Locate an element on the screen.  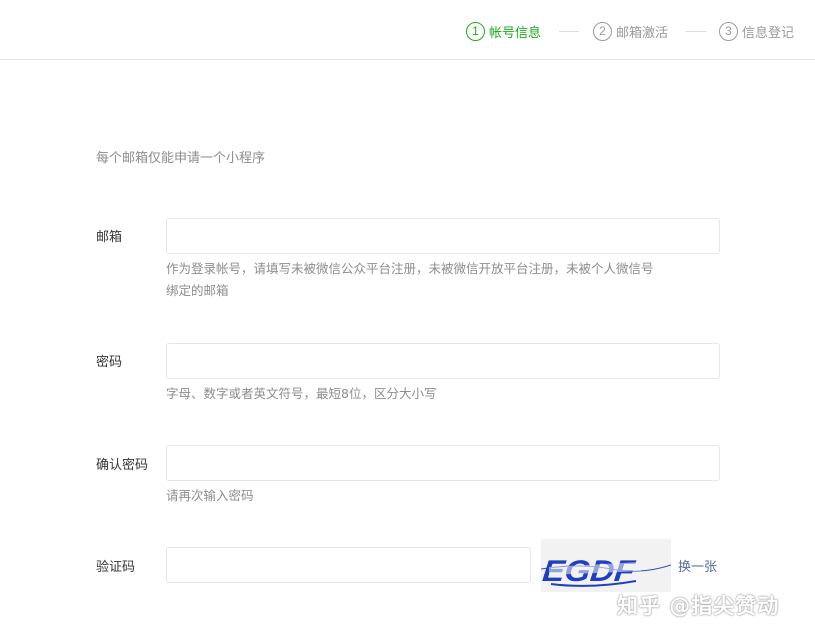
step-label: 帐号信息 is located at coordinates (515, 33).